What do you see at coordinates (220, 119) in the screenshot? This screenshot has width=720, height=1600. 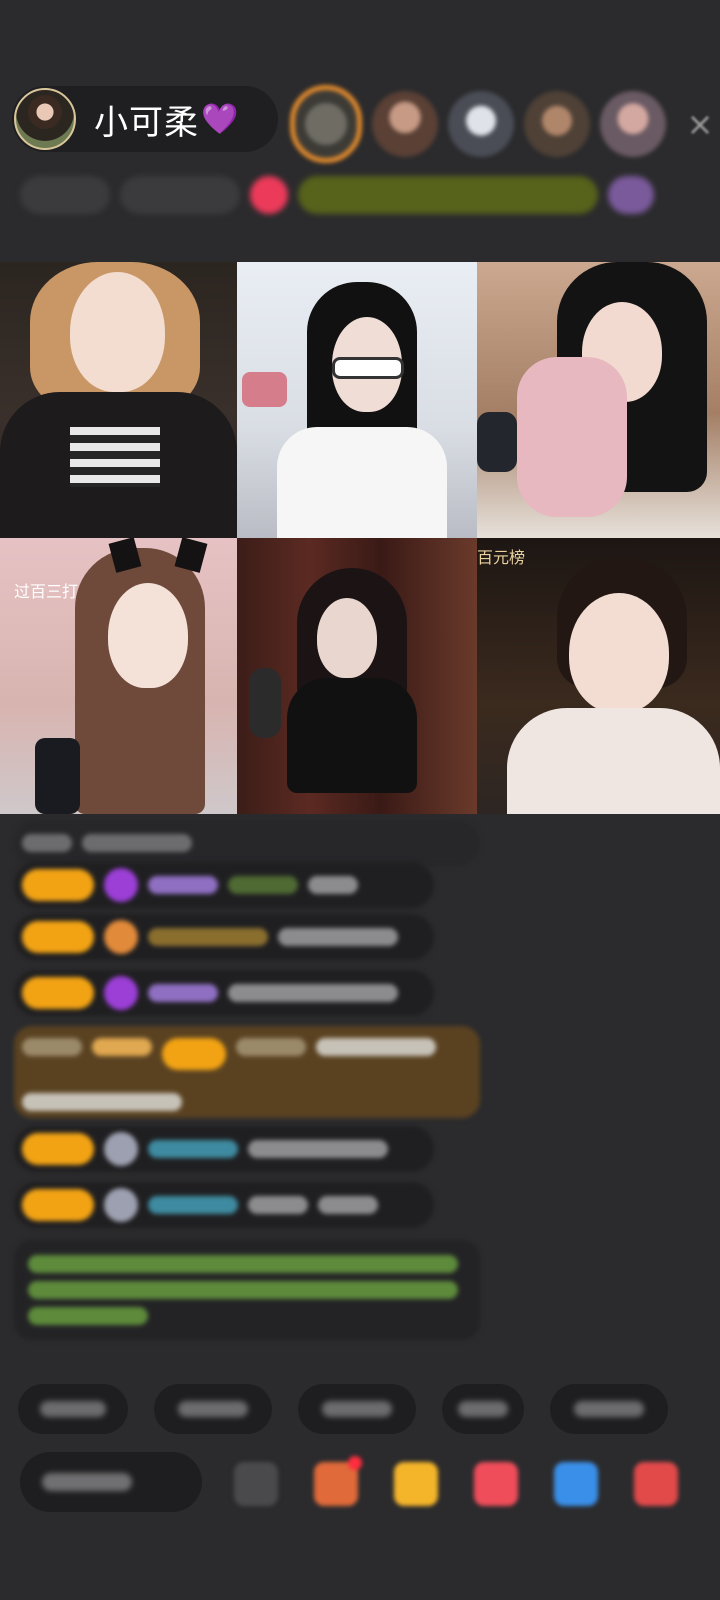 I see `heart-icon: 💜` at bounding box center [220, 119].